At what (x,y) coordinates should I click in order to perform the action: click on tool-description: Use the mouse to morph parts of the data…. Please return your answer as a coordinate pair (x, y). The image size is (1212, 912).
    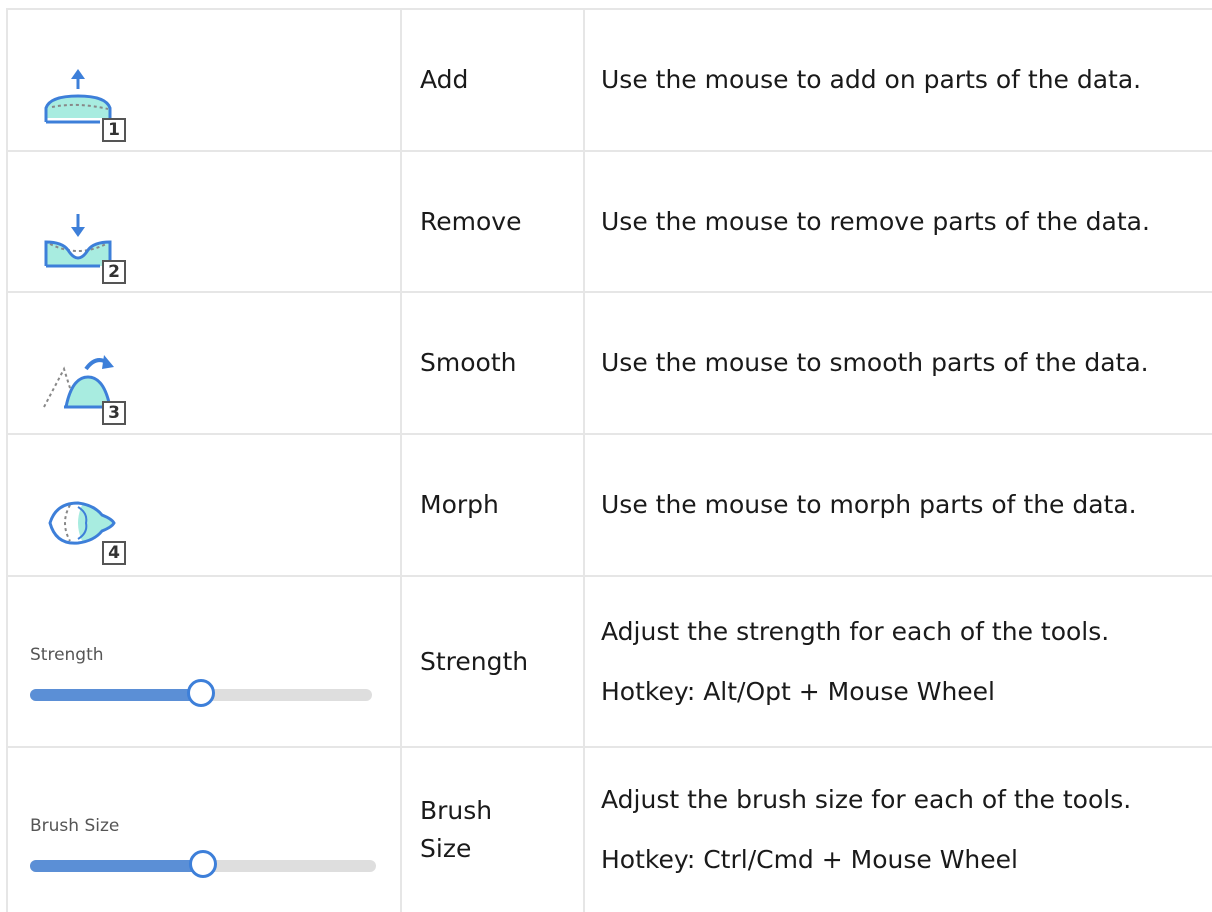
    Looking at the image, I should click on (869, 504).